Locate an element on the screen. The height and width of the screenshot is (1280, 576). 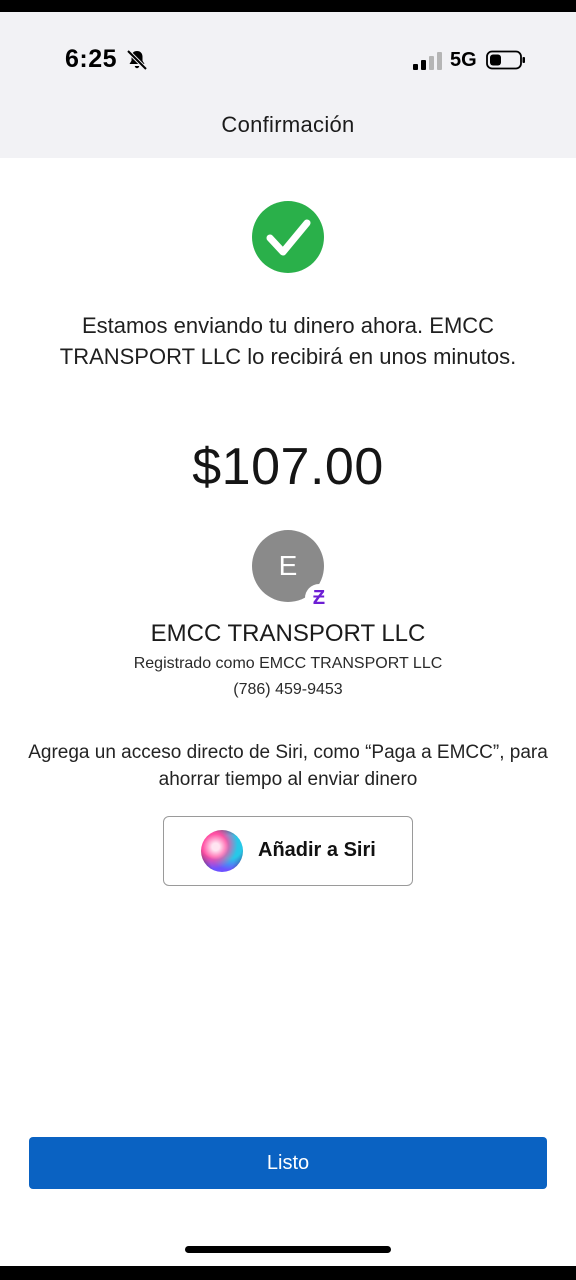
add-to-siri-button: Añadir a Siri is located at coordinates (288, 851).